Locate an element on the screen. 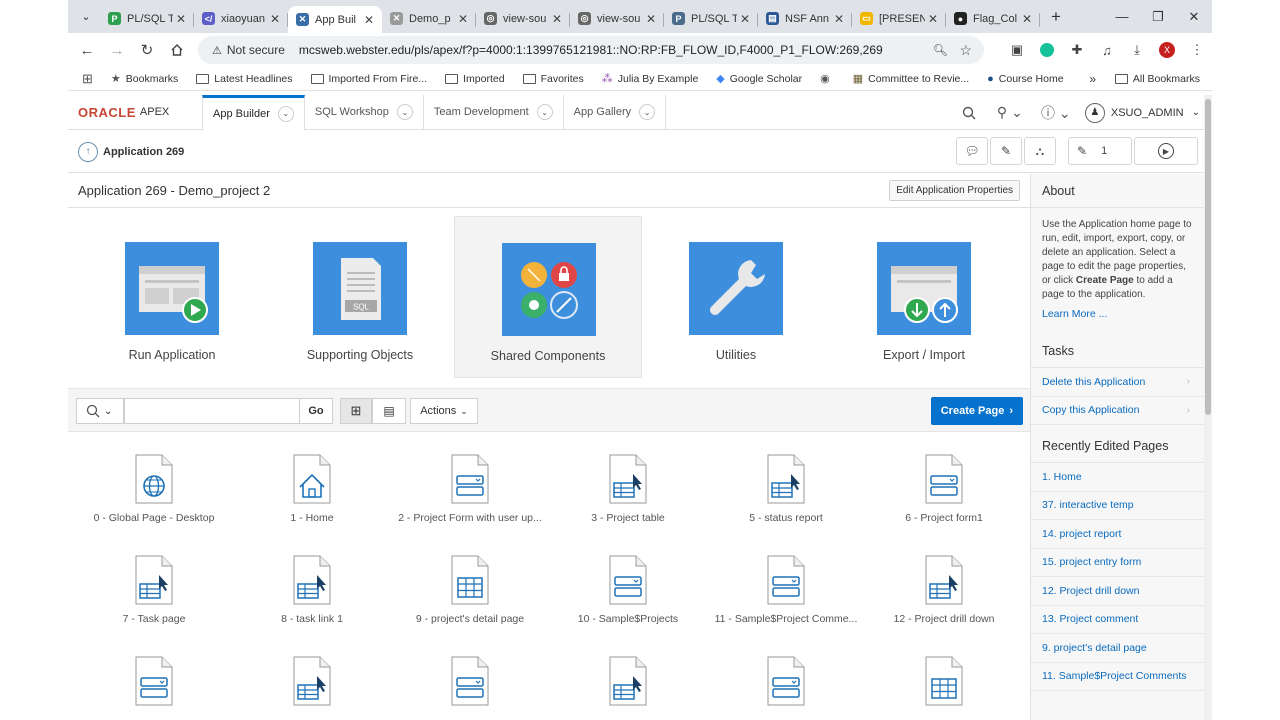  actions-menu-button: Actions ⌄ is located at coordinates (444, 411).